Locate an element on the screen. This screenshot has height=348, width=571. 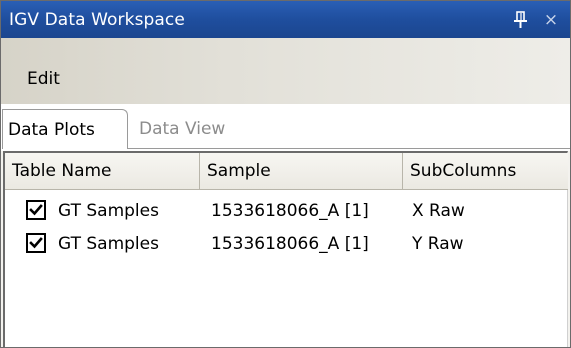
column-header-sample: Sample is located at coordinates (301, 171).